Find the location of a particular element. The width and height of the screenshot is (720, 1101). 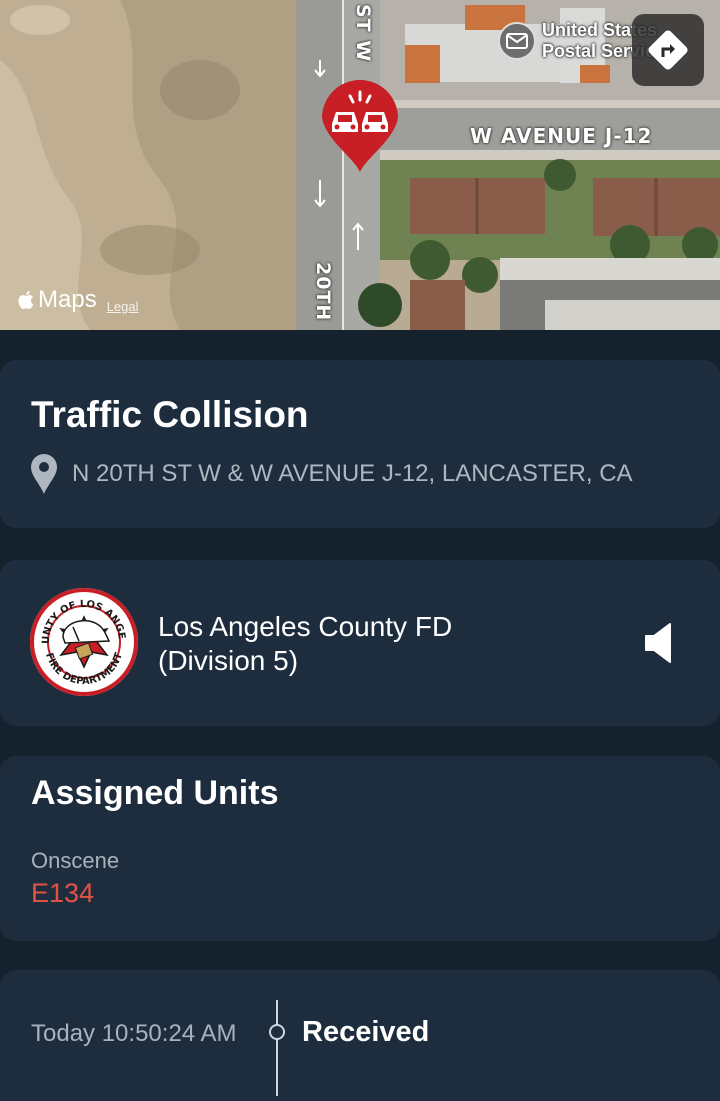

apple-icon is located at coordinates (26, 299).